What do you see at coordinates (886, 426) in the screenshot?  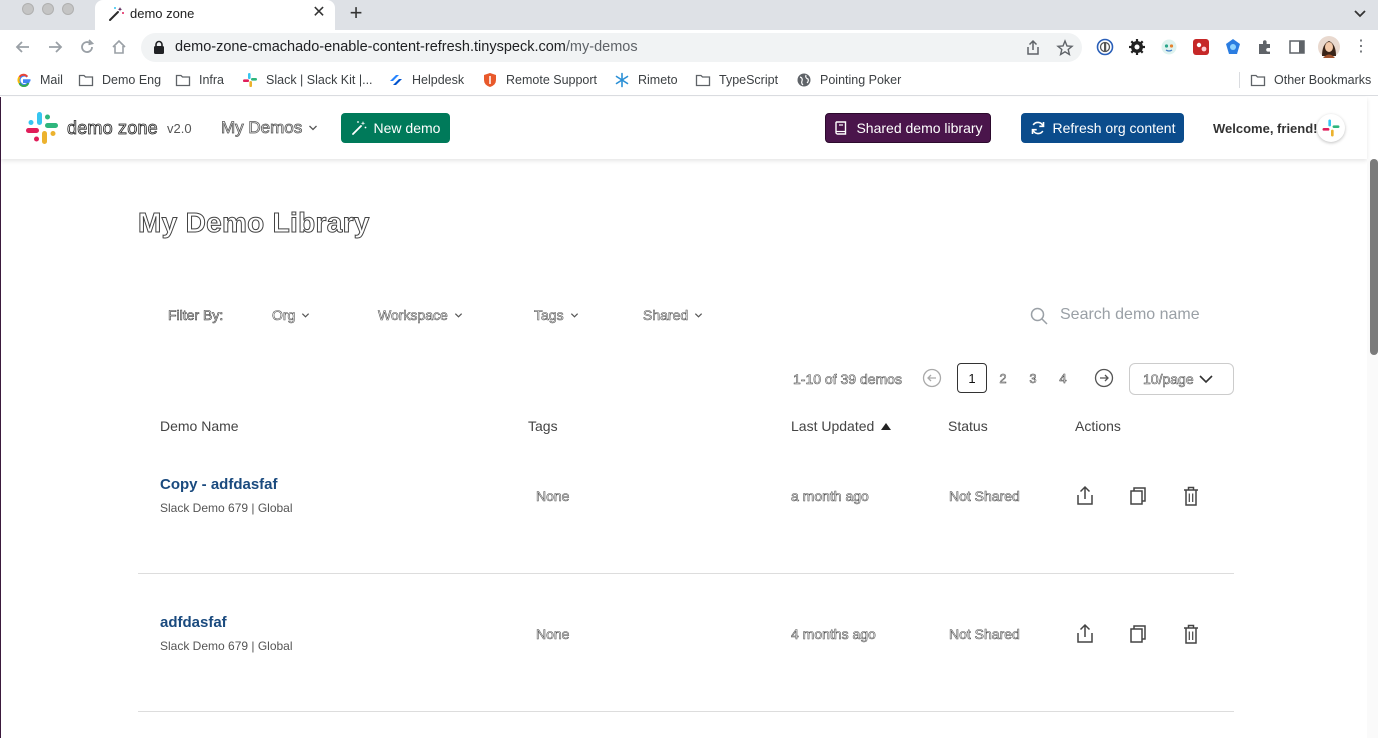 I see `sort-ascending-icon` at bounding box center [886, 426].